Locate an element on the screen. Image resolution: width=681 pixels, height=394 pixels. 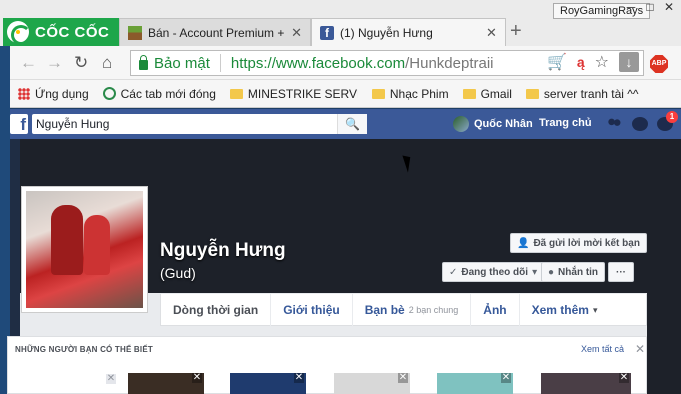
following-button: ✓ Đang theo dõi ▾ is located at coordinates (493, 272).